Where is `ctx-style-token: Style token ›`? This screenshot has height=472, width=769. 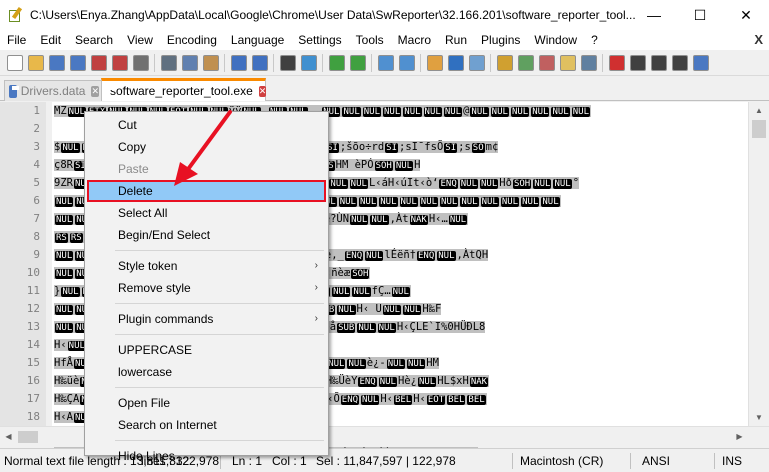 ctx-style-token: Style token › is located at coordinates (206, 266).